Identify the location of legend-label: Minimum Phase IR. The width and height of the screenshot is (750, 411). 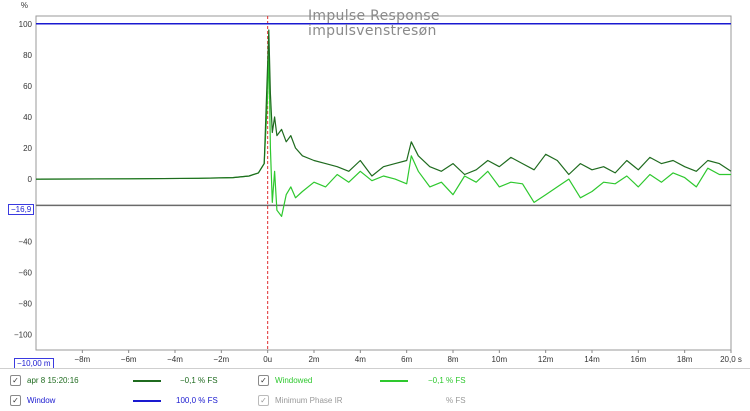
(309, 400).